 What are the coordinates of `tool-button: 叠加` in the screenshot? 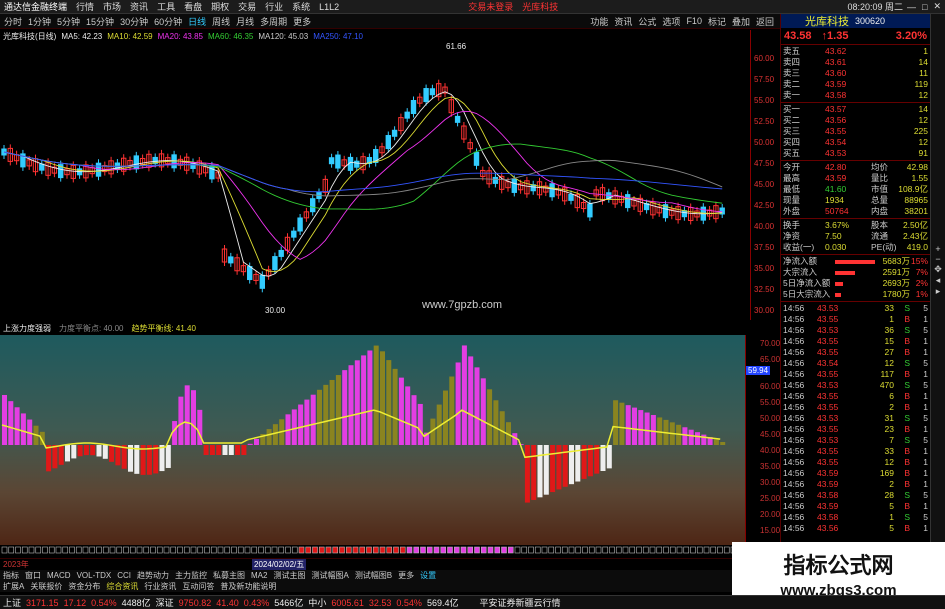 It's located at (741, 21).